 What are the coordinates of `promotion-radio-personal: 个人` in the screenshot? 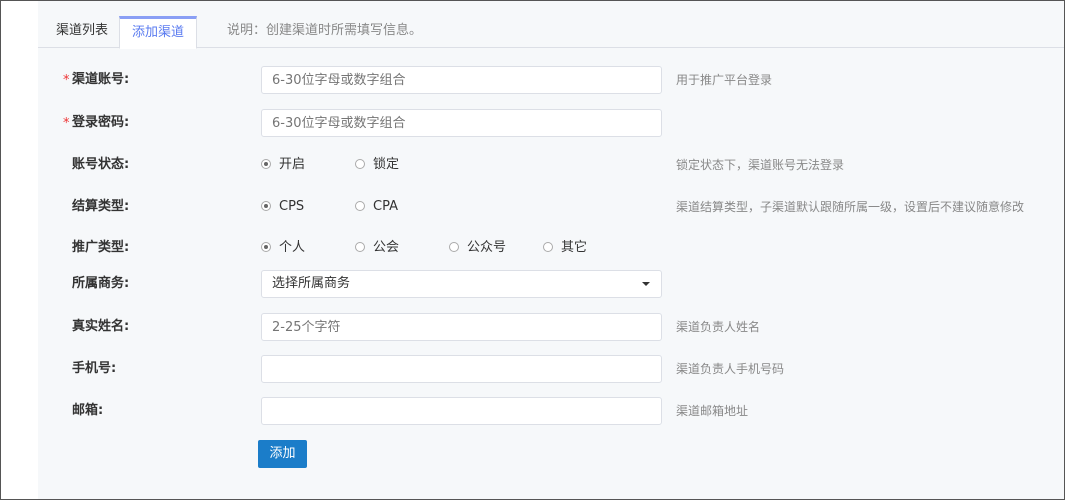 It's located at (283, 248).